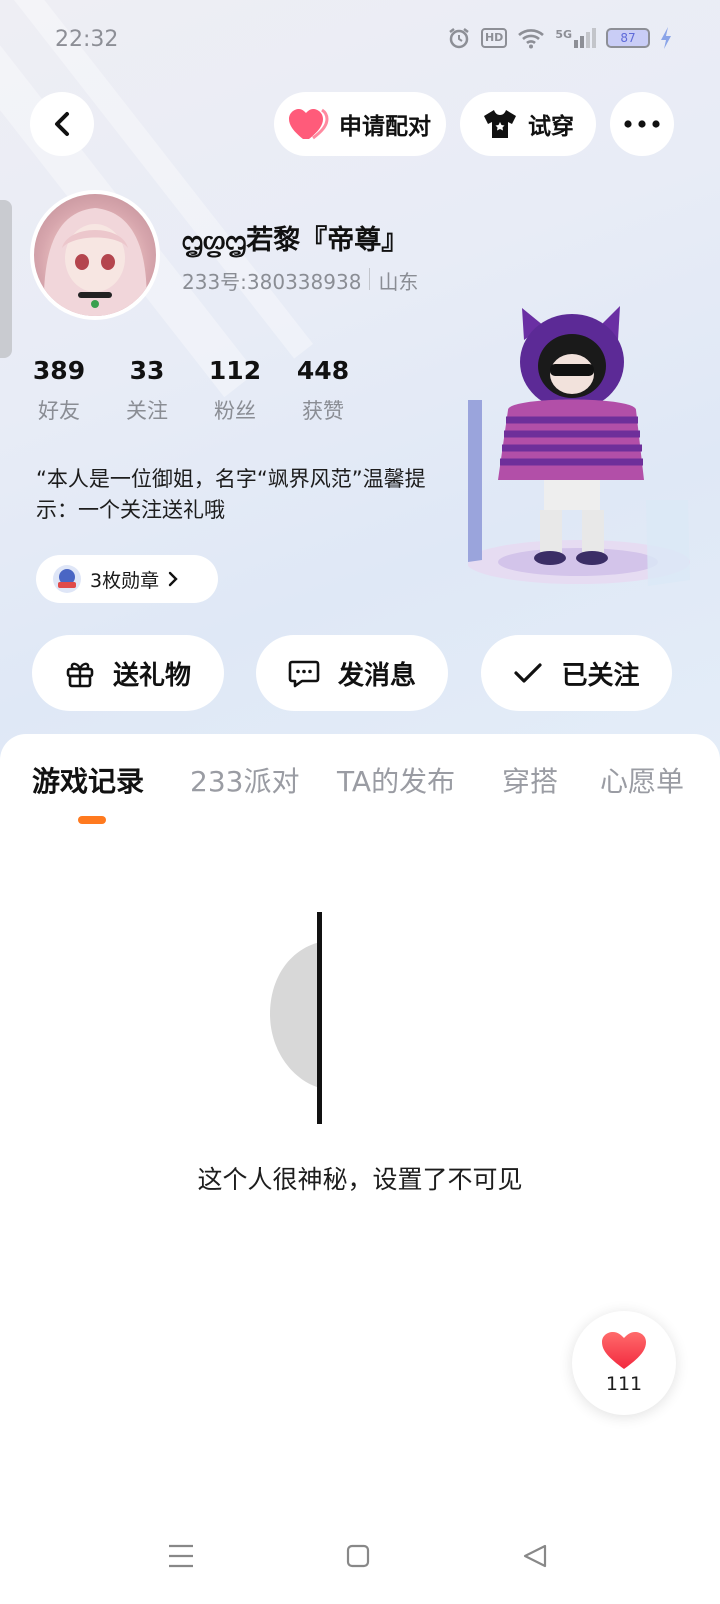 The width and height of the screenshot is (720, 1604). Describe the element at coordinates (494, 38) in the screenshot. I see `hd-icon: HD` at that location.